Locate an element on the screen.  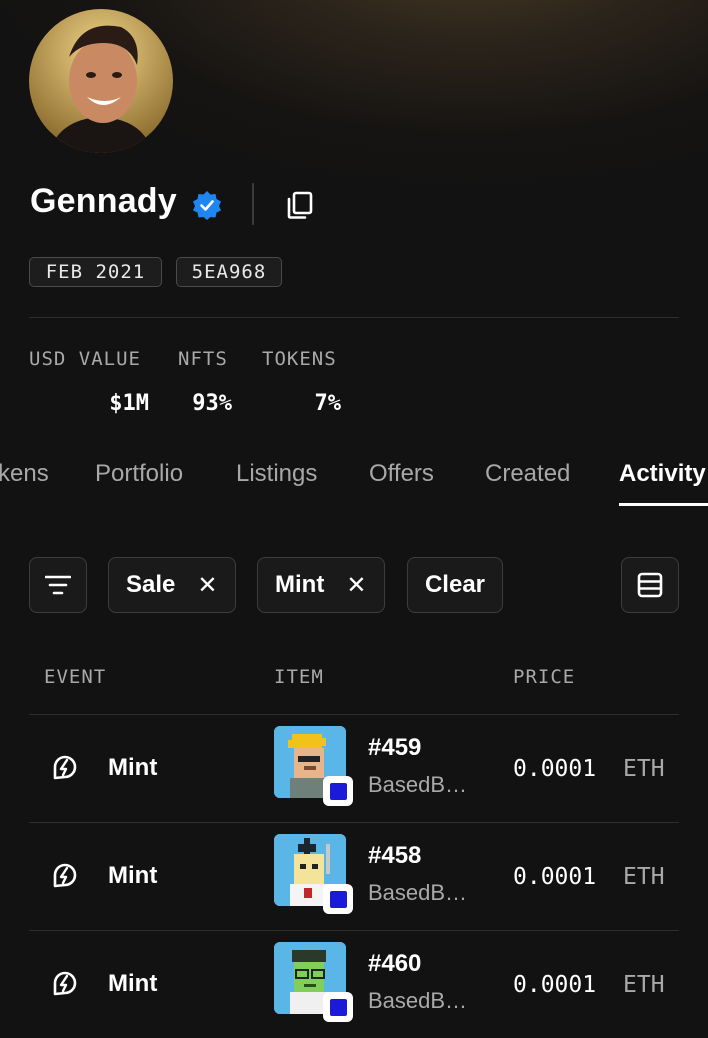
nfts-value: 93% is located at coordinates (212, 403).